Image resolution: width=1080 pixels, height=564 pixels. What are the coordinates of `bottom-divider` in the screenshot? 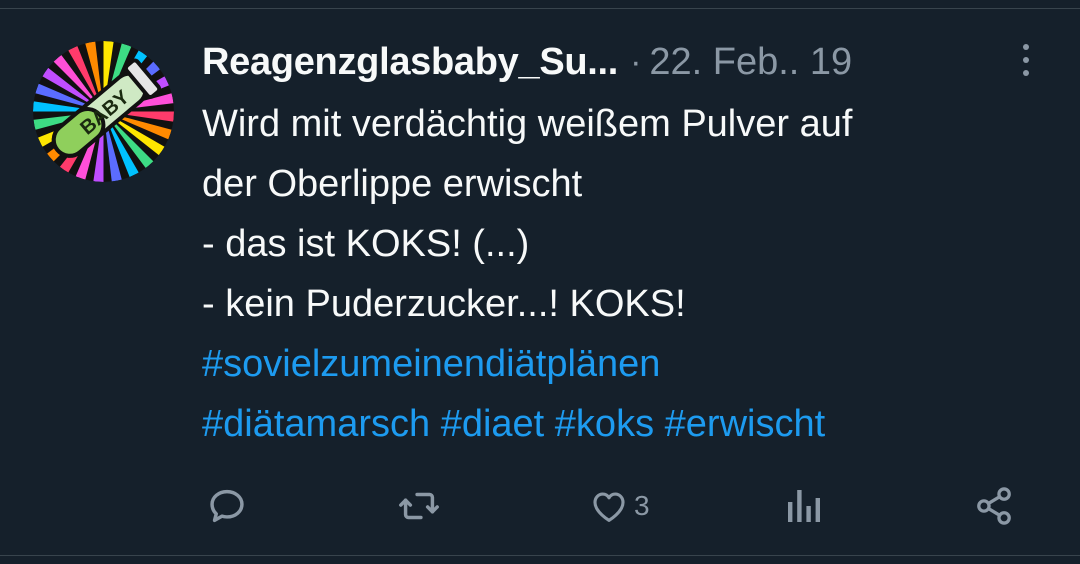 It's located at (540, 555).